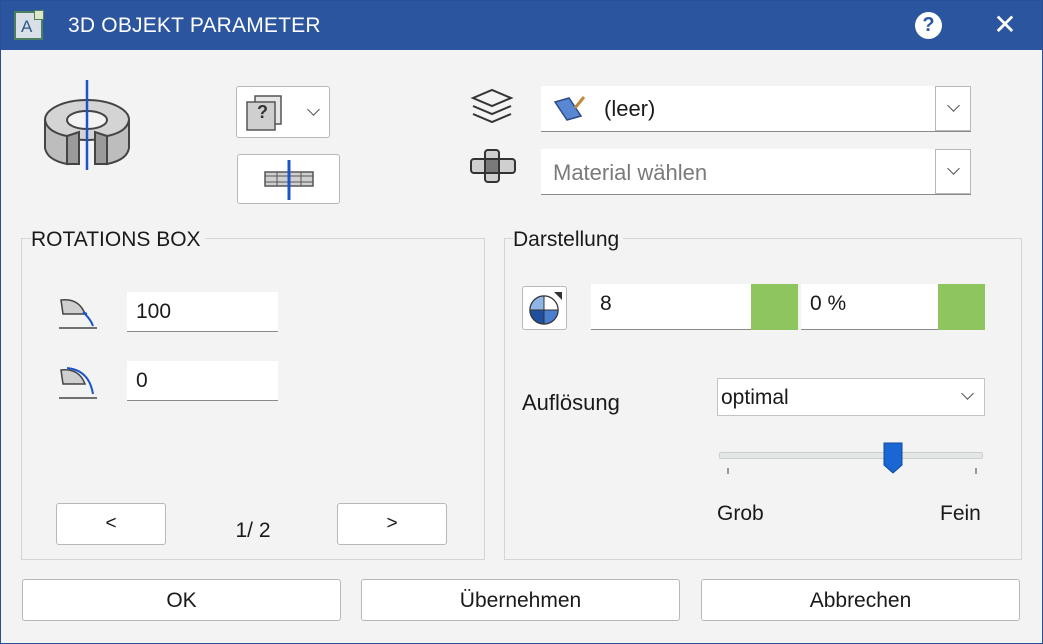 This screenshot has height=644, width=1043. I want to click on segments-color-swatch, so click(774, 307).